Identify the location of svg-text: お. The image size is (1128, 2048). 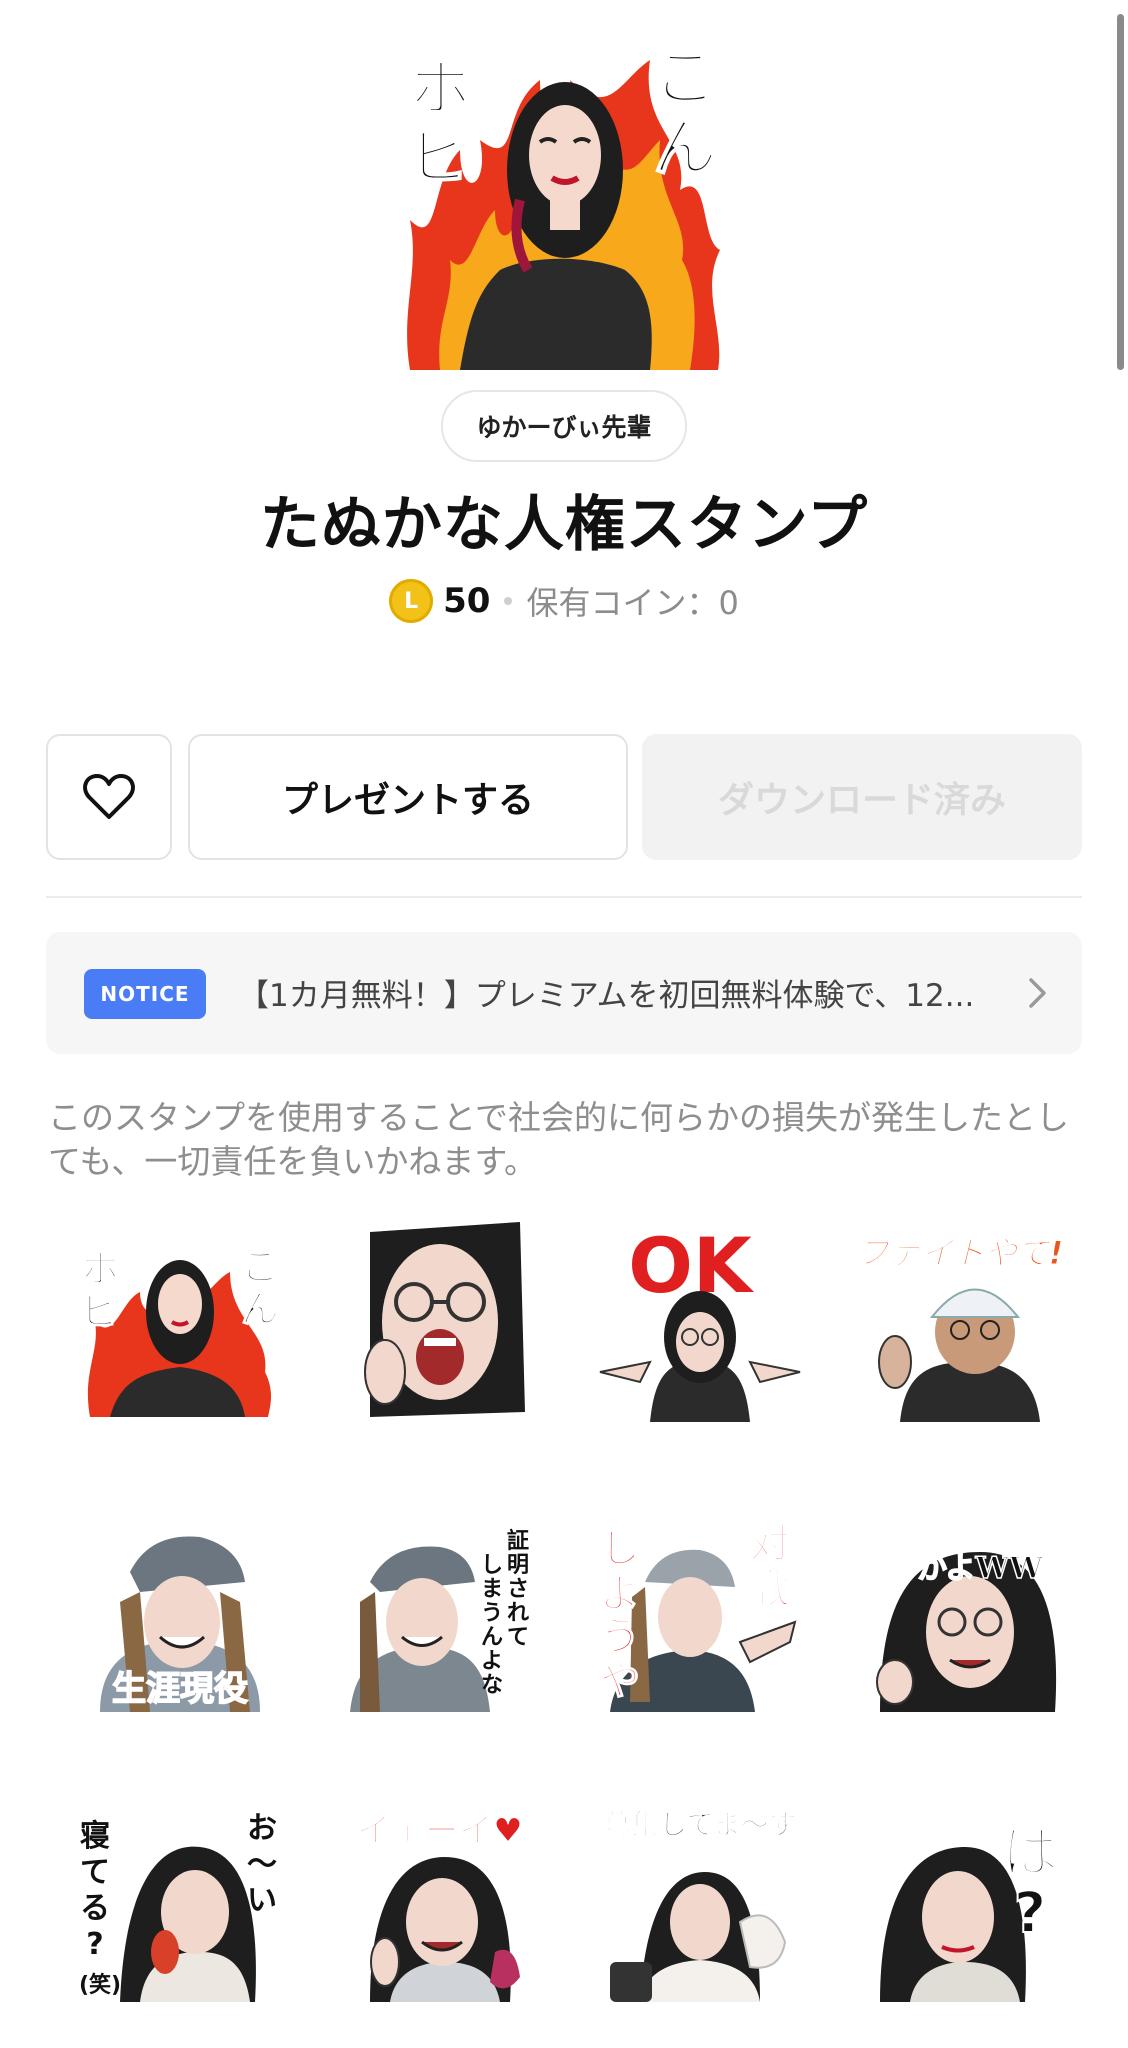
(262, 1828).